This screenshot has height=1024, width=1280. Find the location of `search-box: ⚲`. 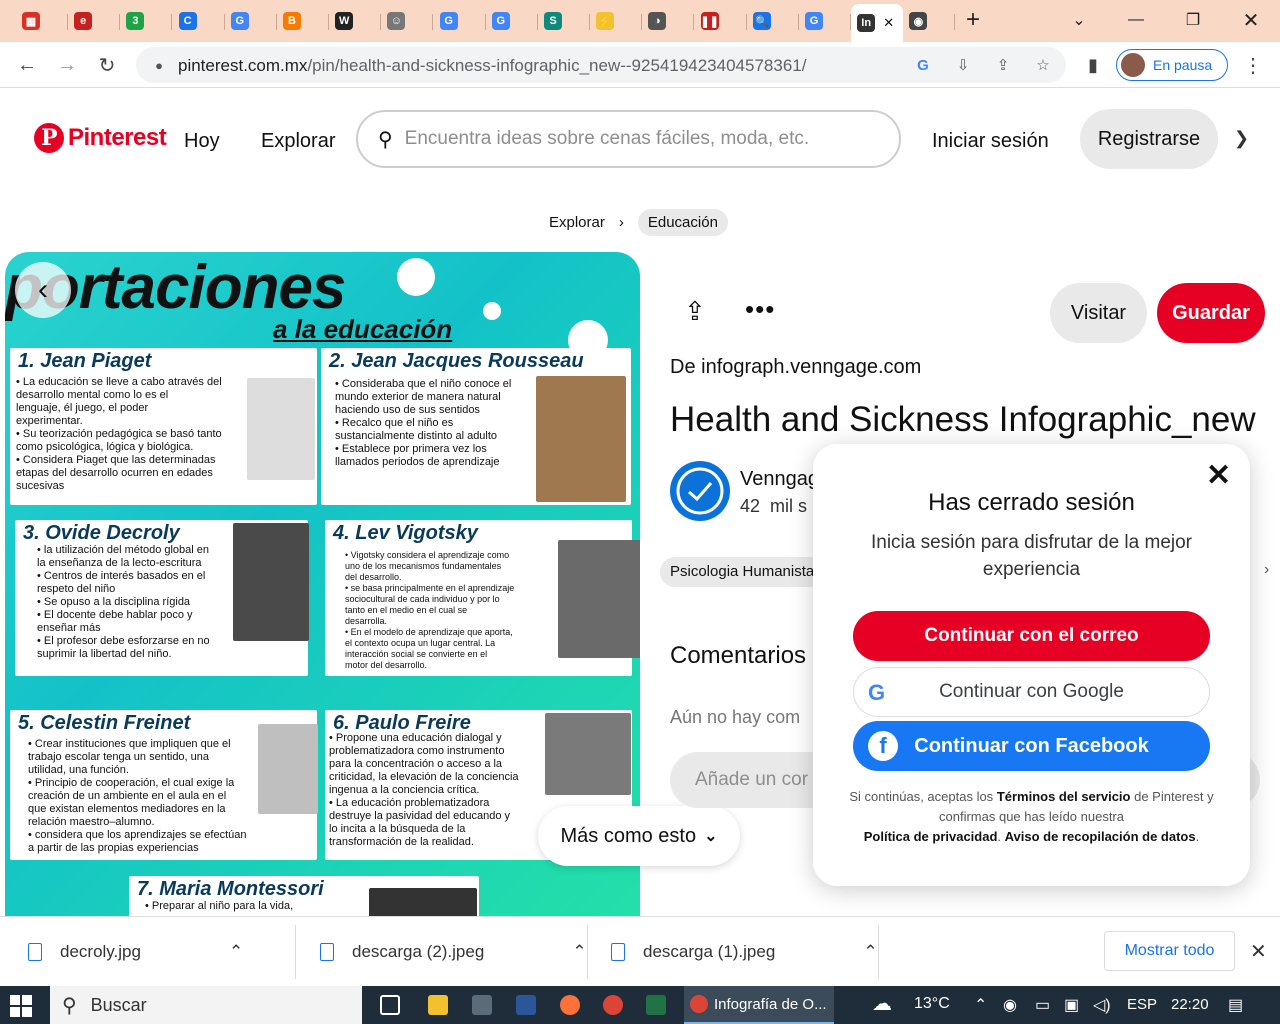

search-box: ⚲ is located at coordinates (628, 139).